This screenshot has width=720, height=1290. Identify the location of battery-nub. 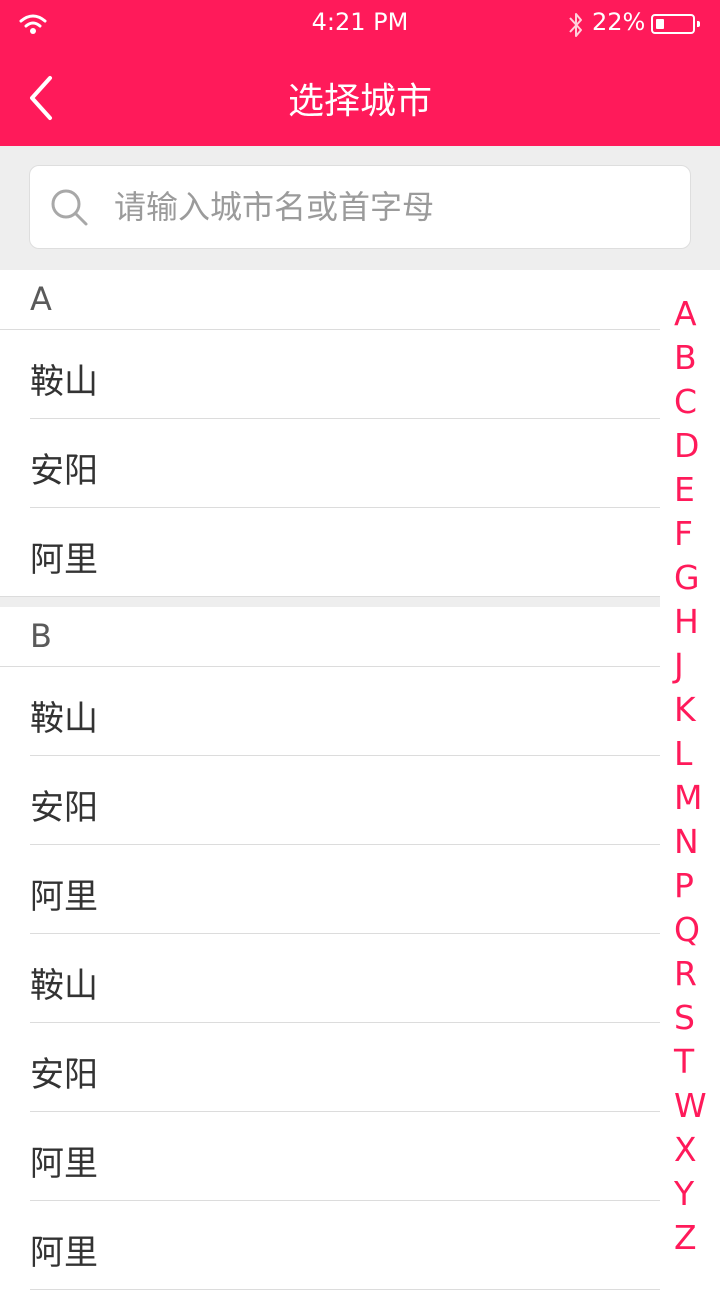
(698, 24).